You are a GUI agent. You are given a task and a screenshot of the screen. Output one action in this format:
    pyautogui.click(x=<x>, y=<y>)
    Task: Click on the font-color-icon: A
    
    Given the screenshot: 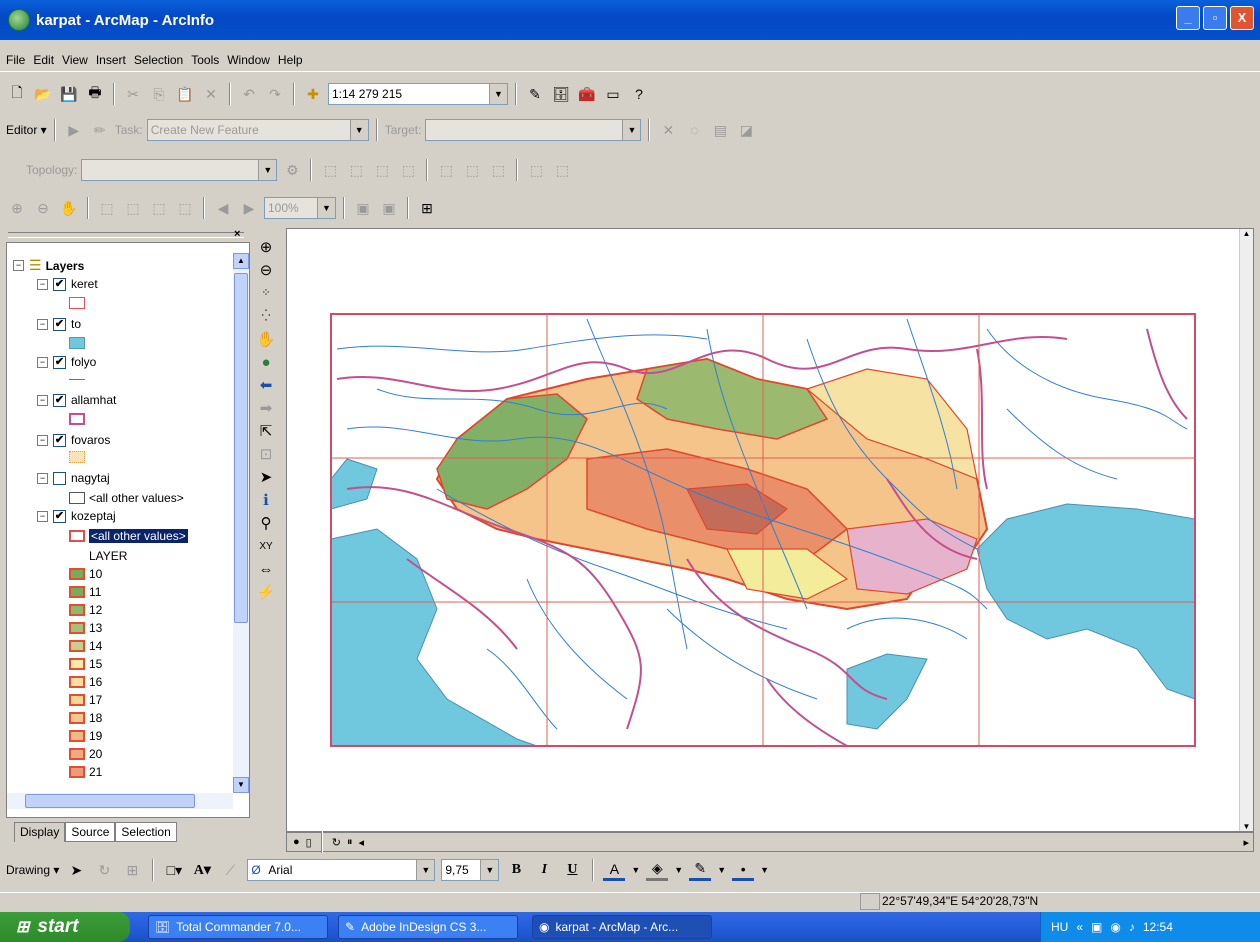 What is the action you would take?
    pyautogui.click(x=614, y=870)
    